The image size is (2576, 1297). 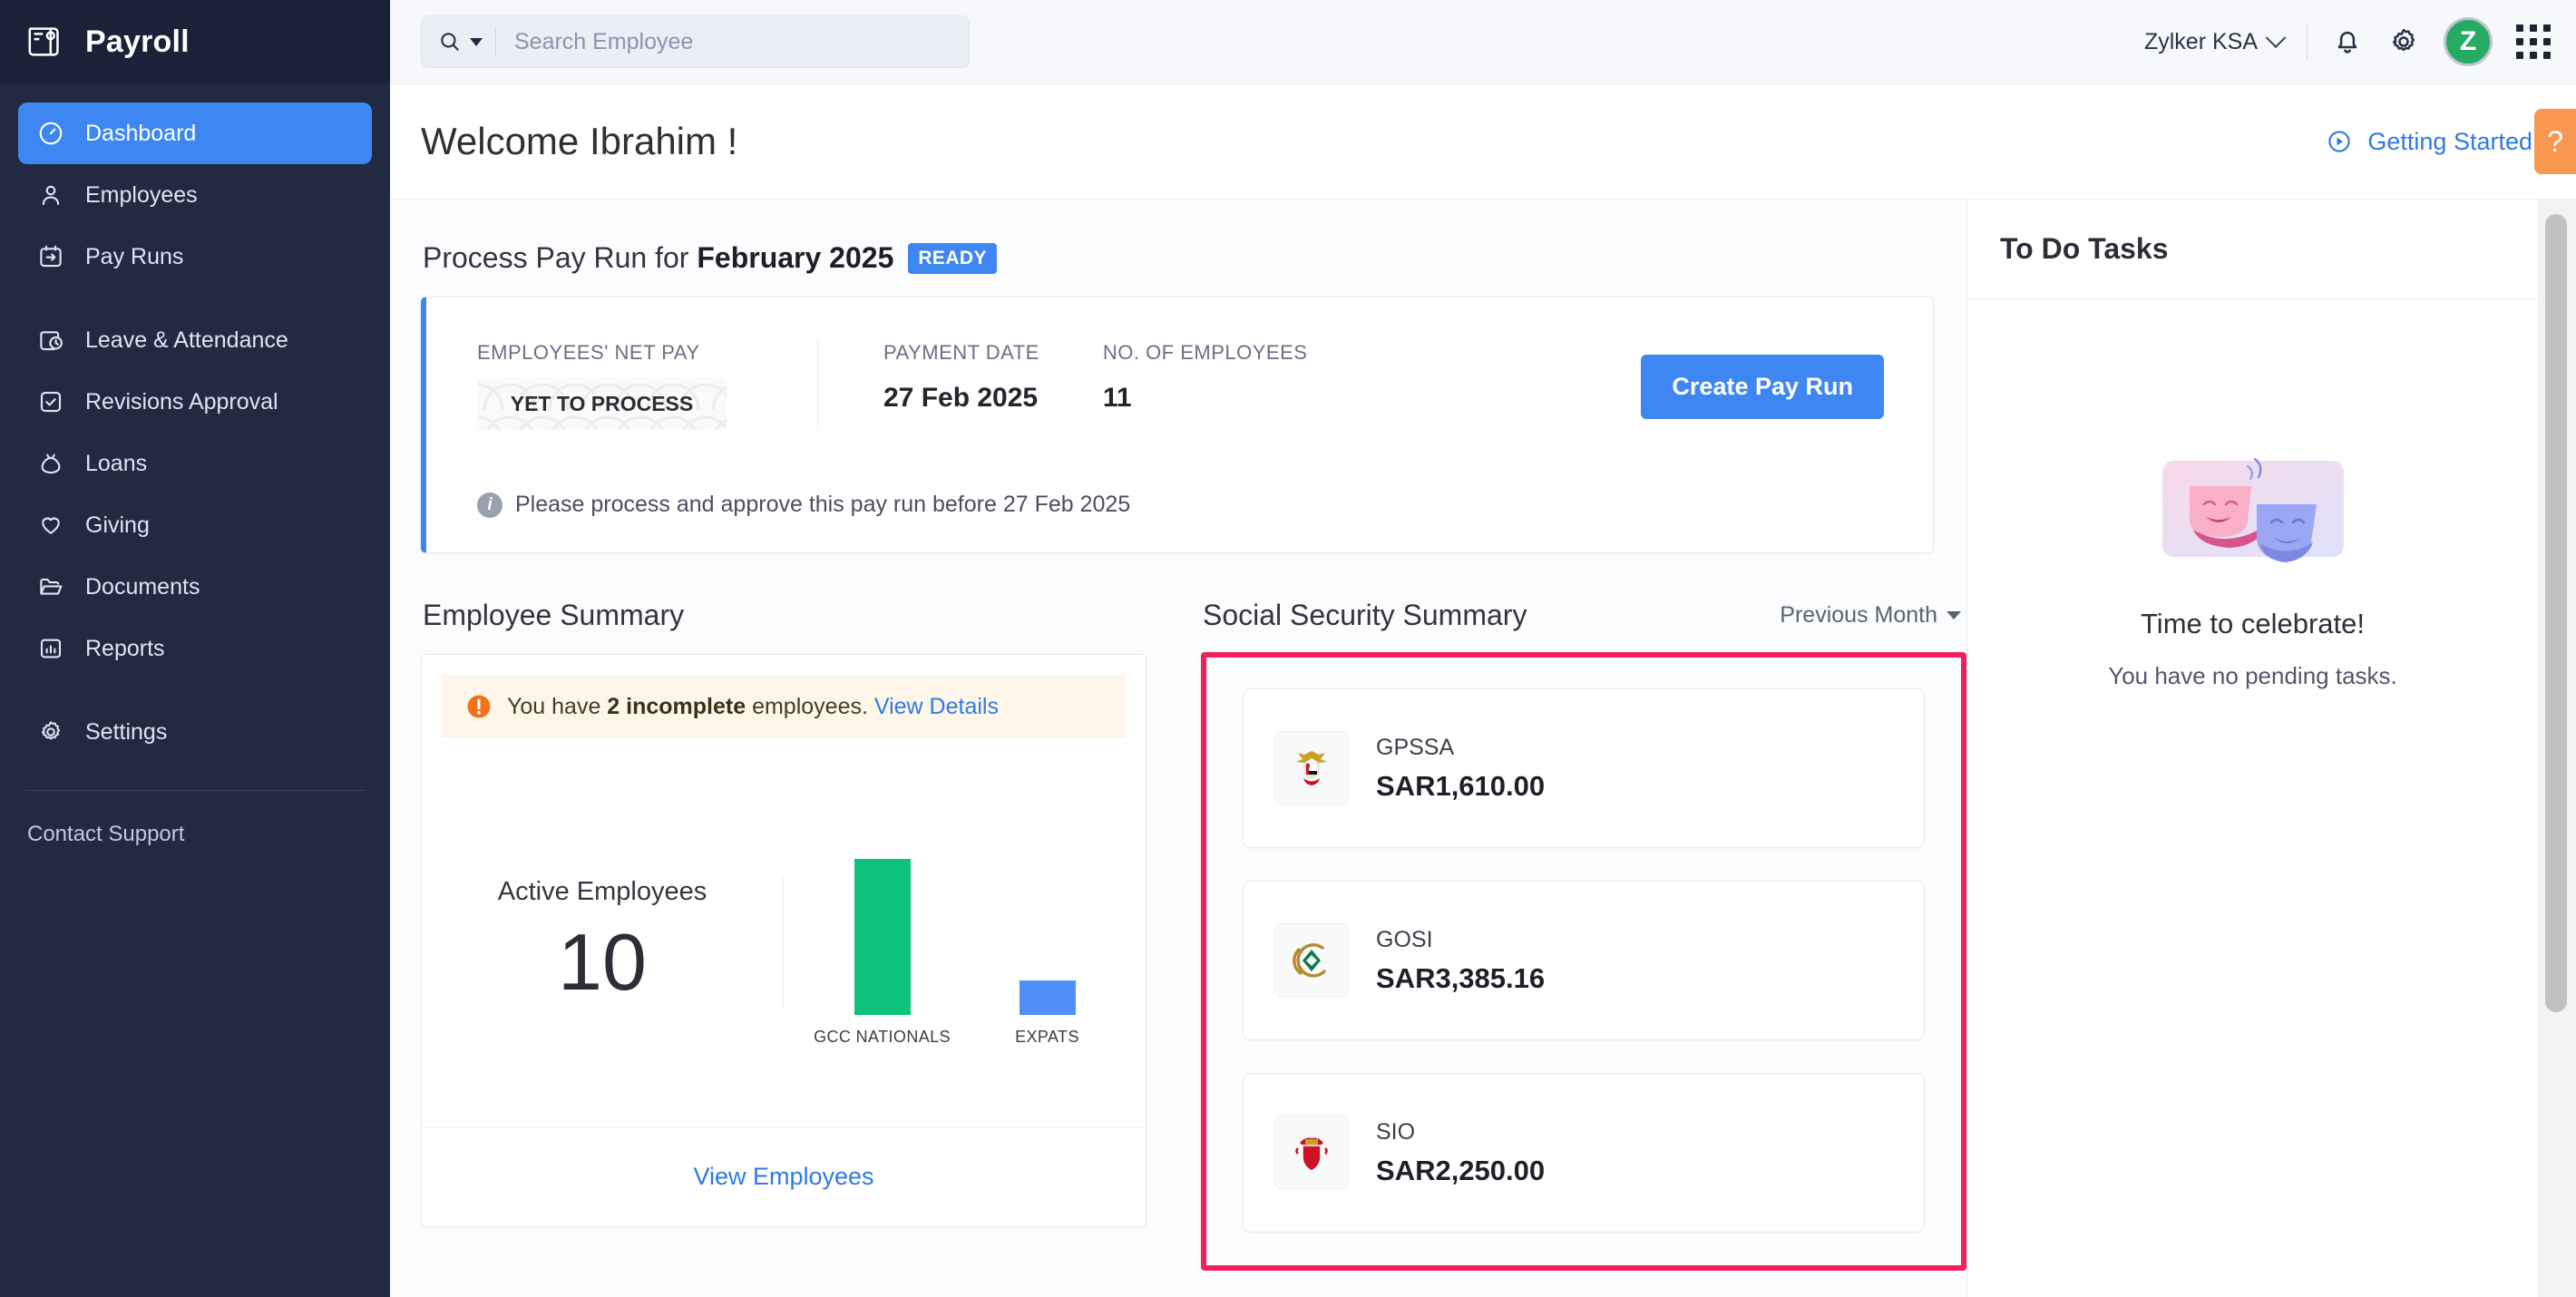 I want to click on stat-label: PAYMENT DATE, so click(x=961, y=352).